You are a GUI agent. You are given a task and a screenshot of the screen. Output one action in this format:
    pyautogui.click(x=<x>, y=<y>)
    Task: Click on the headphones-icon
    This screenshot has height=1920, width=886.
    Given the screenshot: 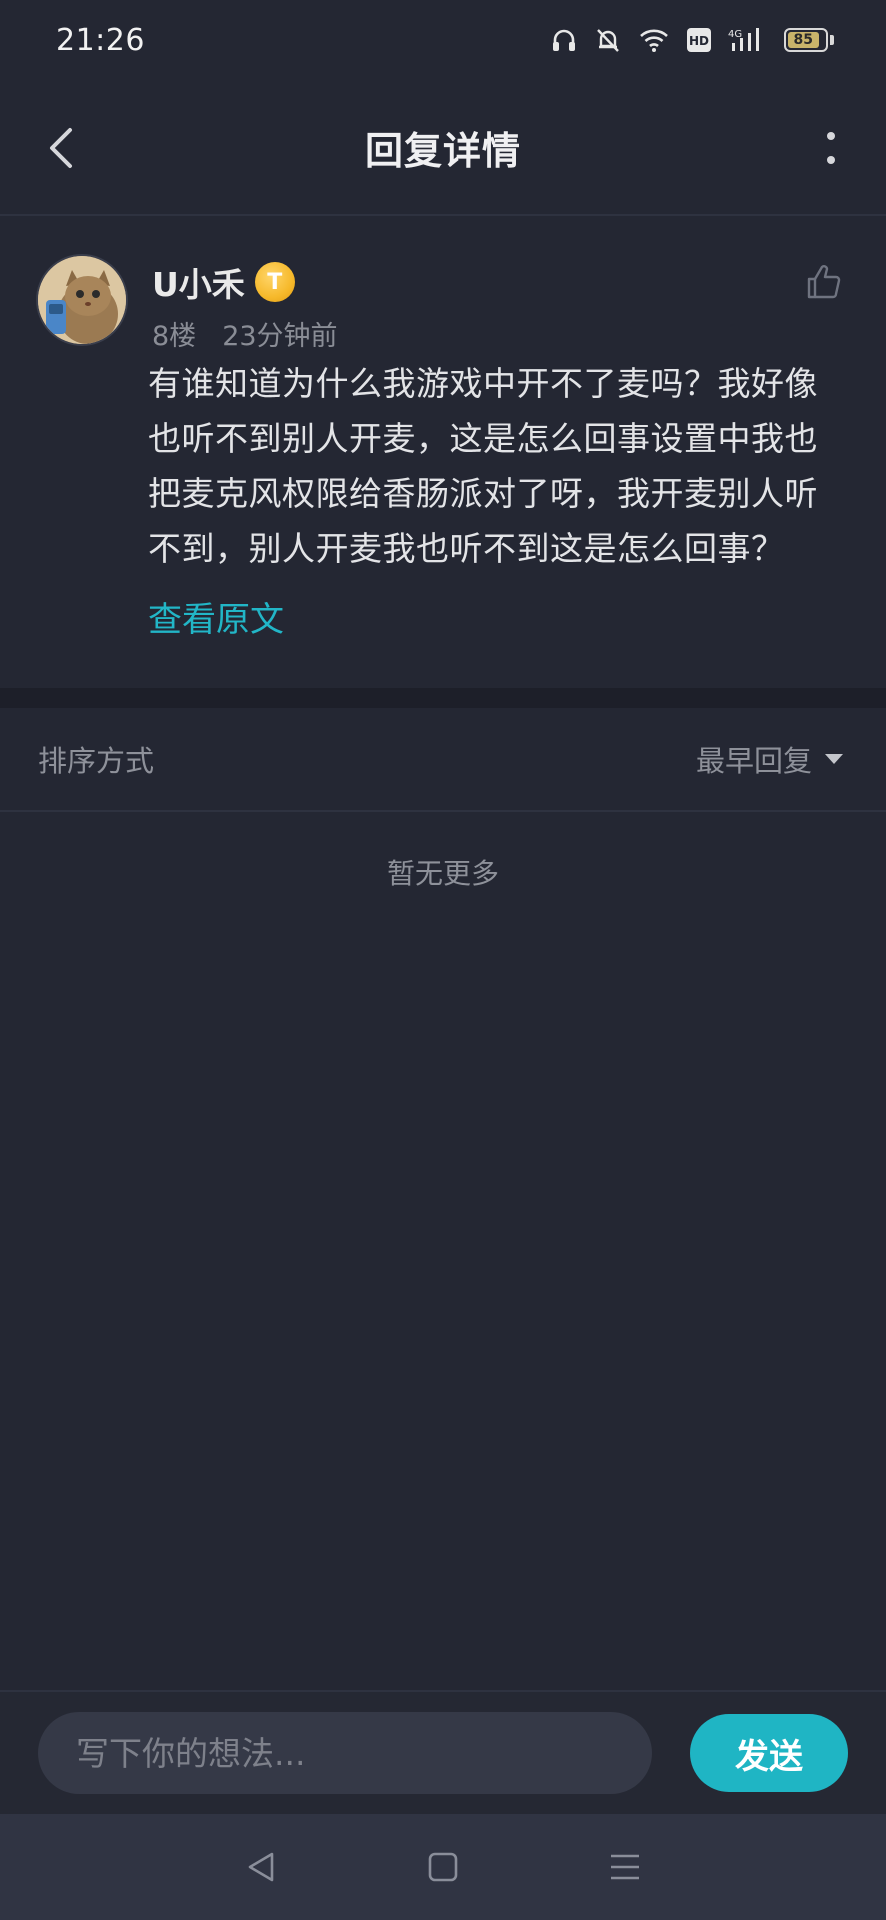 What is the action you would take?
    pyautogui.click(x=564, y=40)
    